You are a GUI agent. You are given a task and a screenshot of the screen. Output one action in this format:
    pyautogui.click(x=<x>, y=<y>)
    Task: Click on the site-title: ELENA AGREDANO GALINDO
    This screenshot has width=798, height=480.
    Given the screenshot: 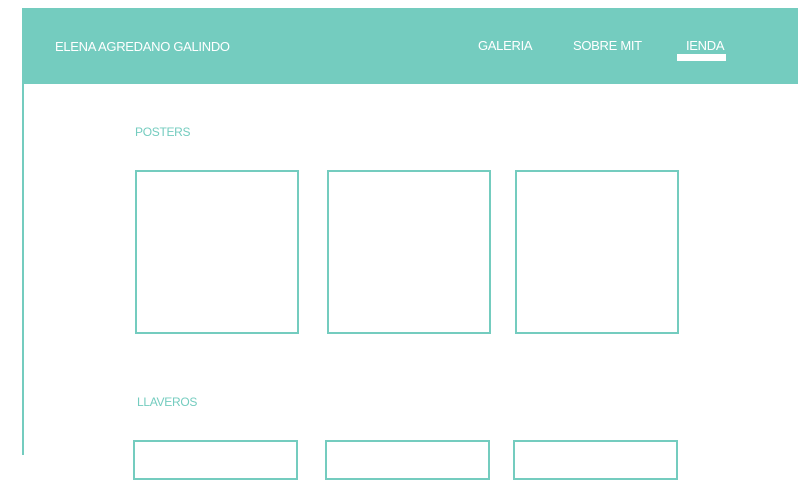 What is the action you would take?
    pyautogui.click(x=142, y=46)
    